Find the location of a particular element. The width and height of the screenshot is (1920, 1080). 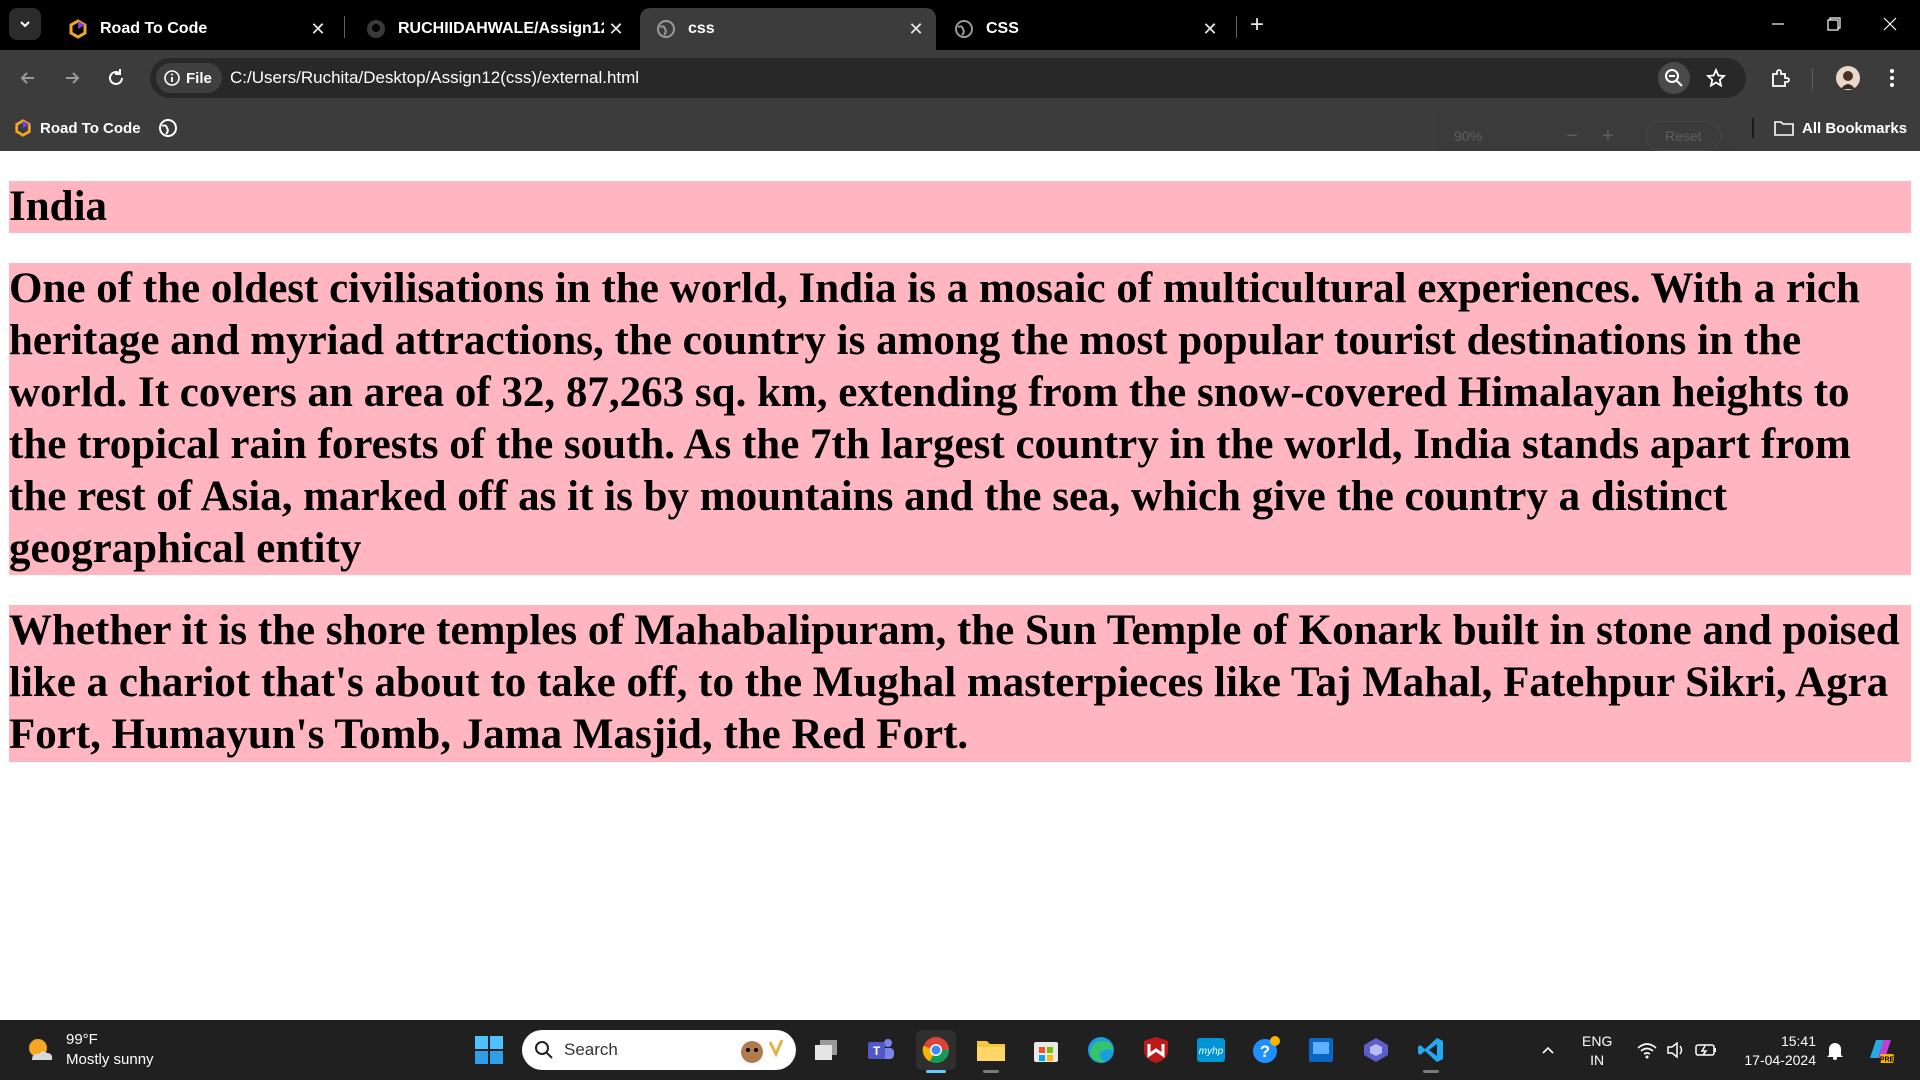

zoom-level: 90% is located at coordinates (1468, 136).